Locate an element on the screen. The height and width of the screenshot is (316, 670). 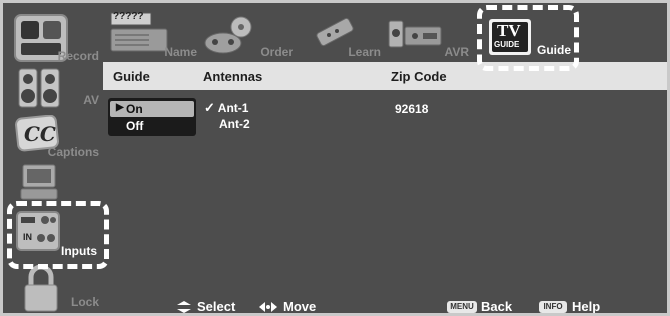
footer-help-label: Help is located at coordinates (586, 306).